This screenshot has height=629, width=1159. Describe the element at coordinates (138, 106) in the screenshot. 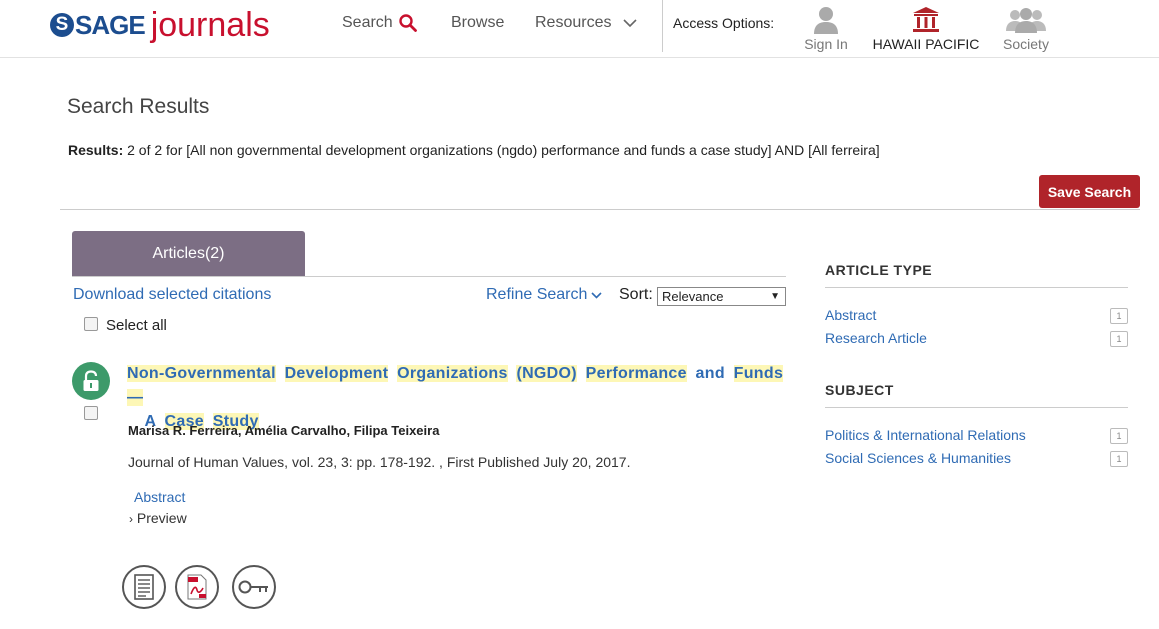

I see `page-title: Search Results` at that location.